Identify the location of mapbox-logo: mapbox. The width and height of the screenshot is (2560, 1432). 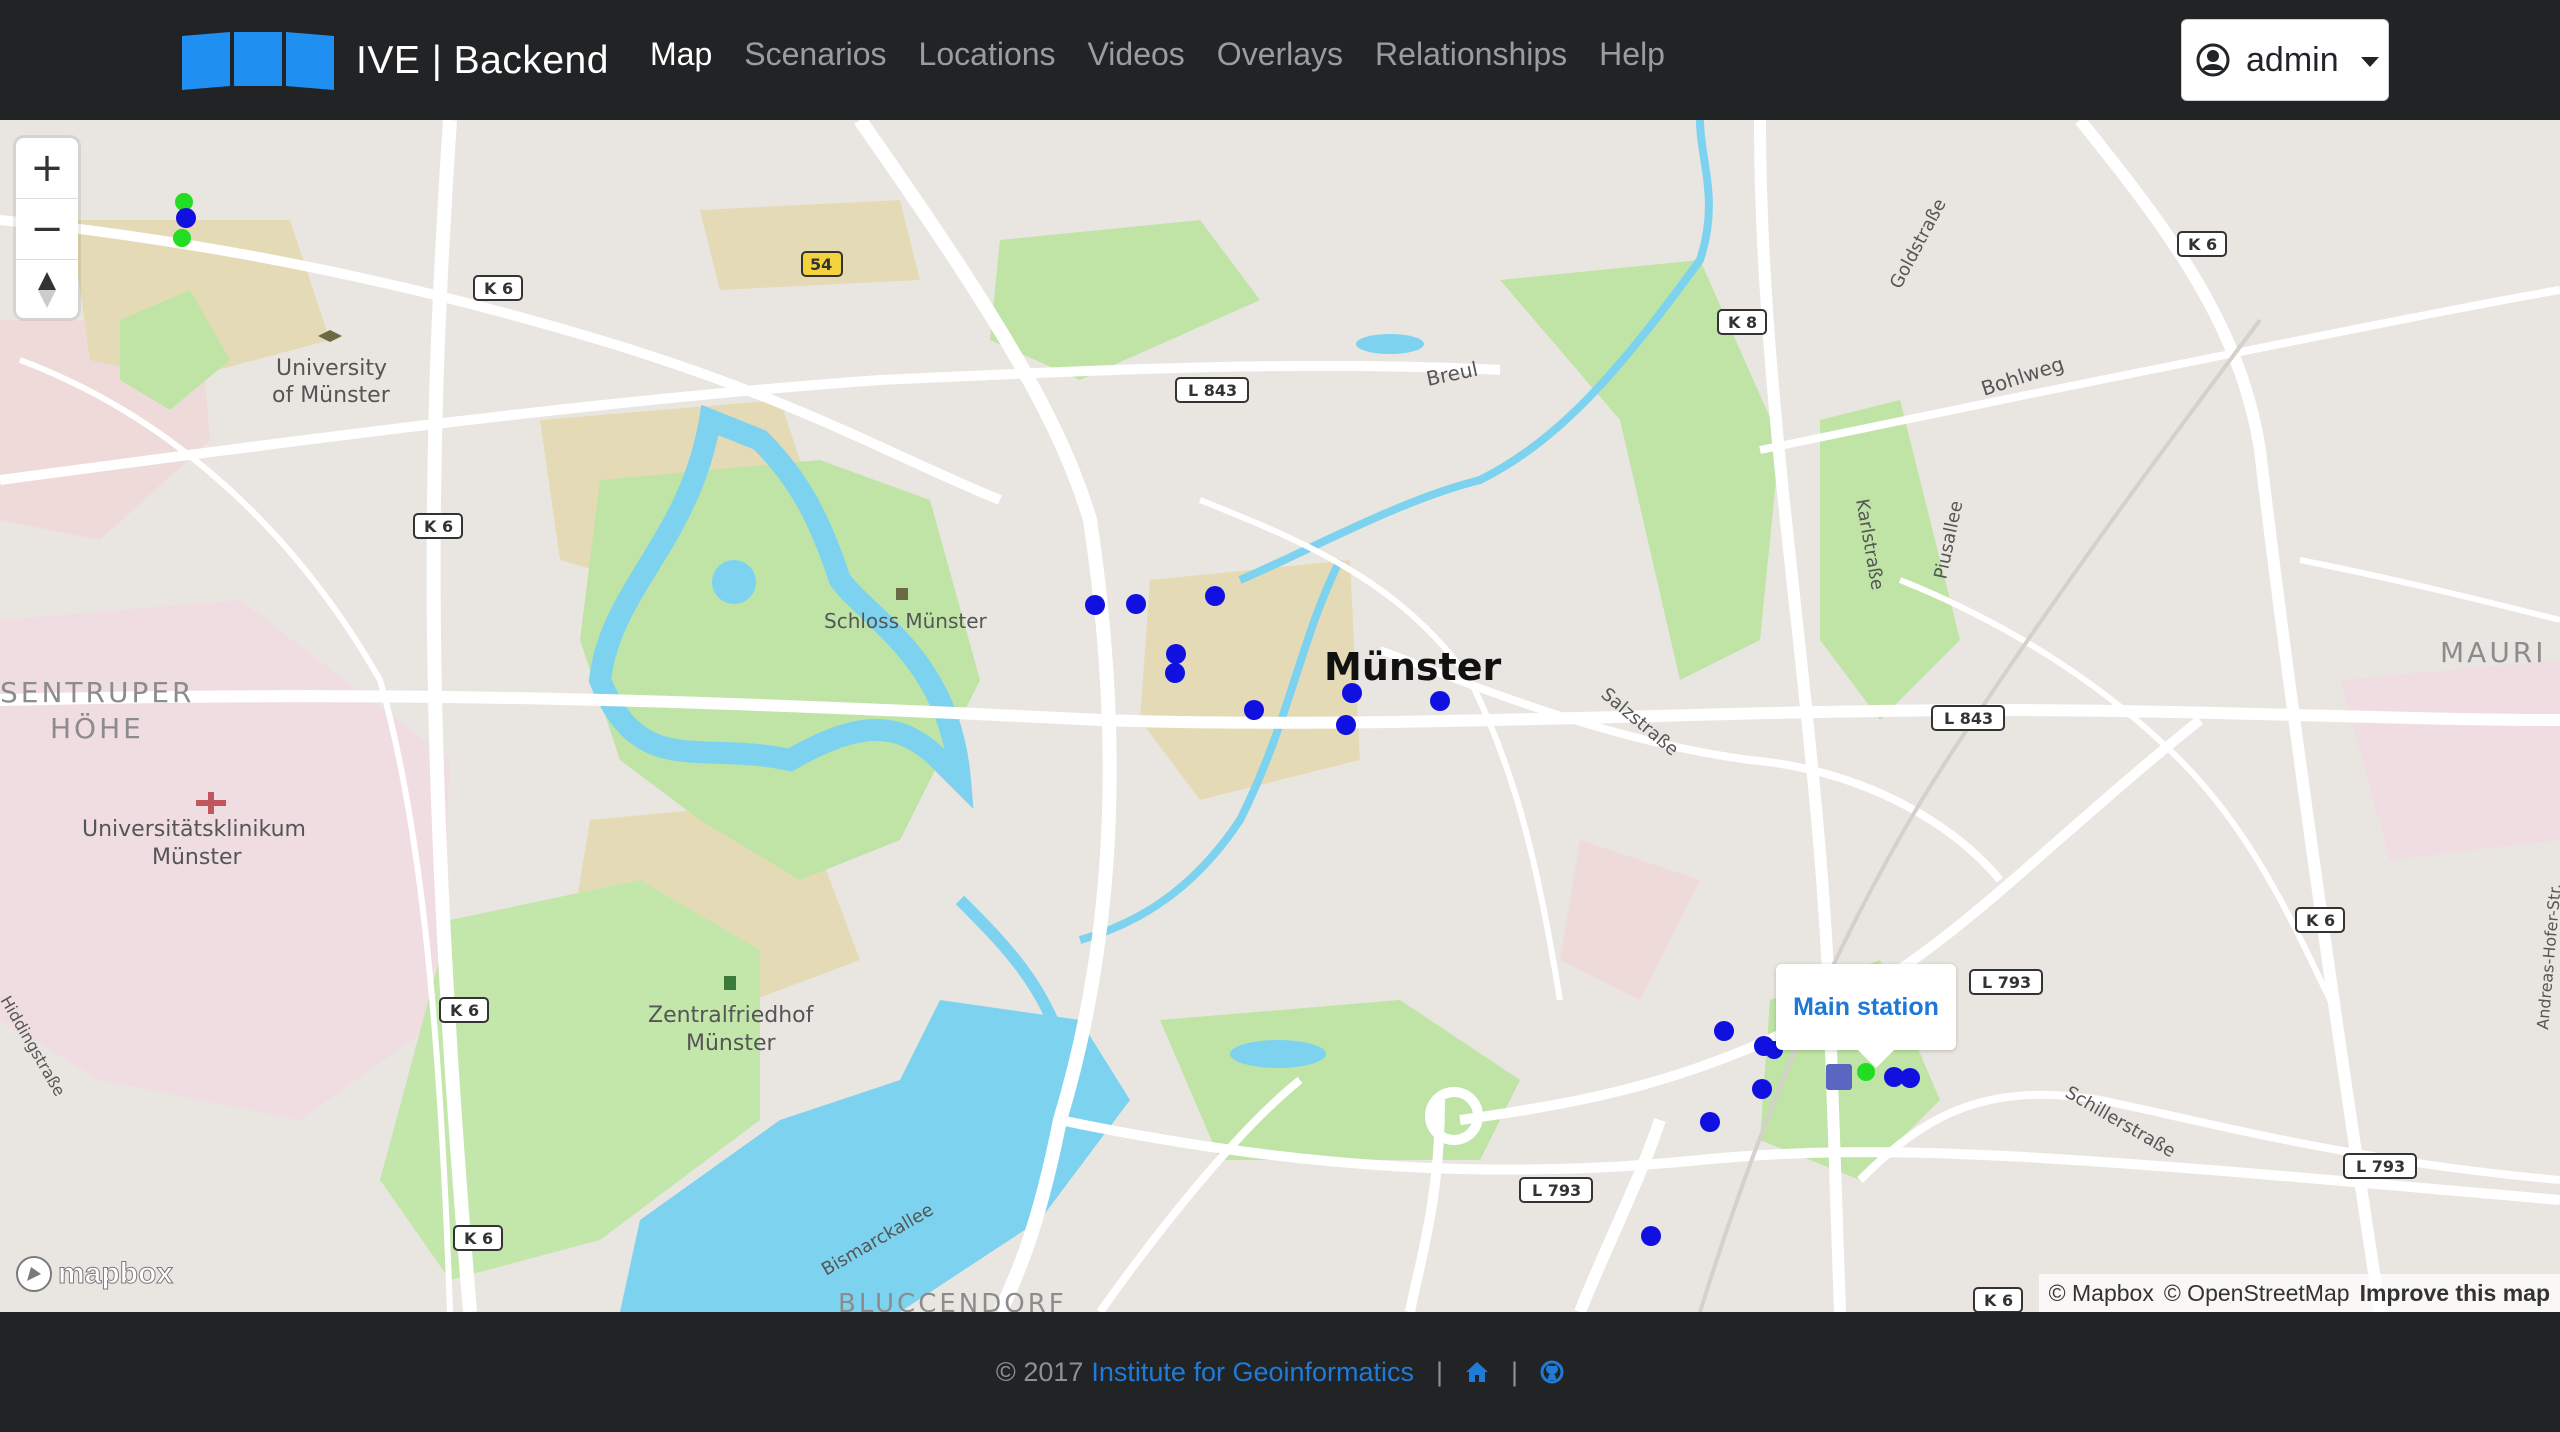
(94, 1274).